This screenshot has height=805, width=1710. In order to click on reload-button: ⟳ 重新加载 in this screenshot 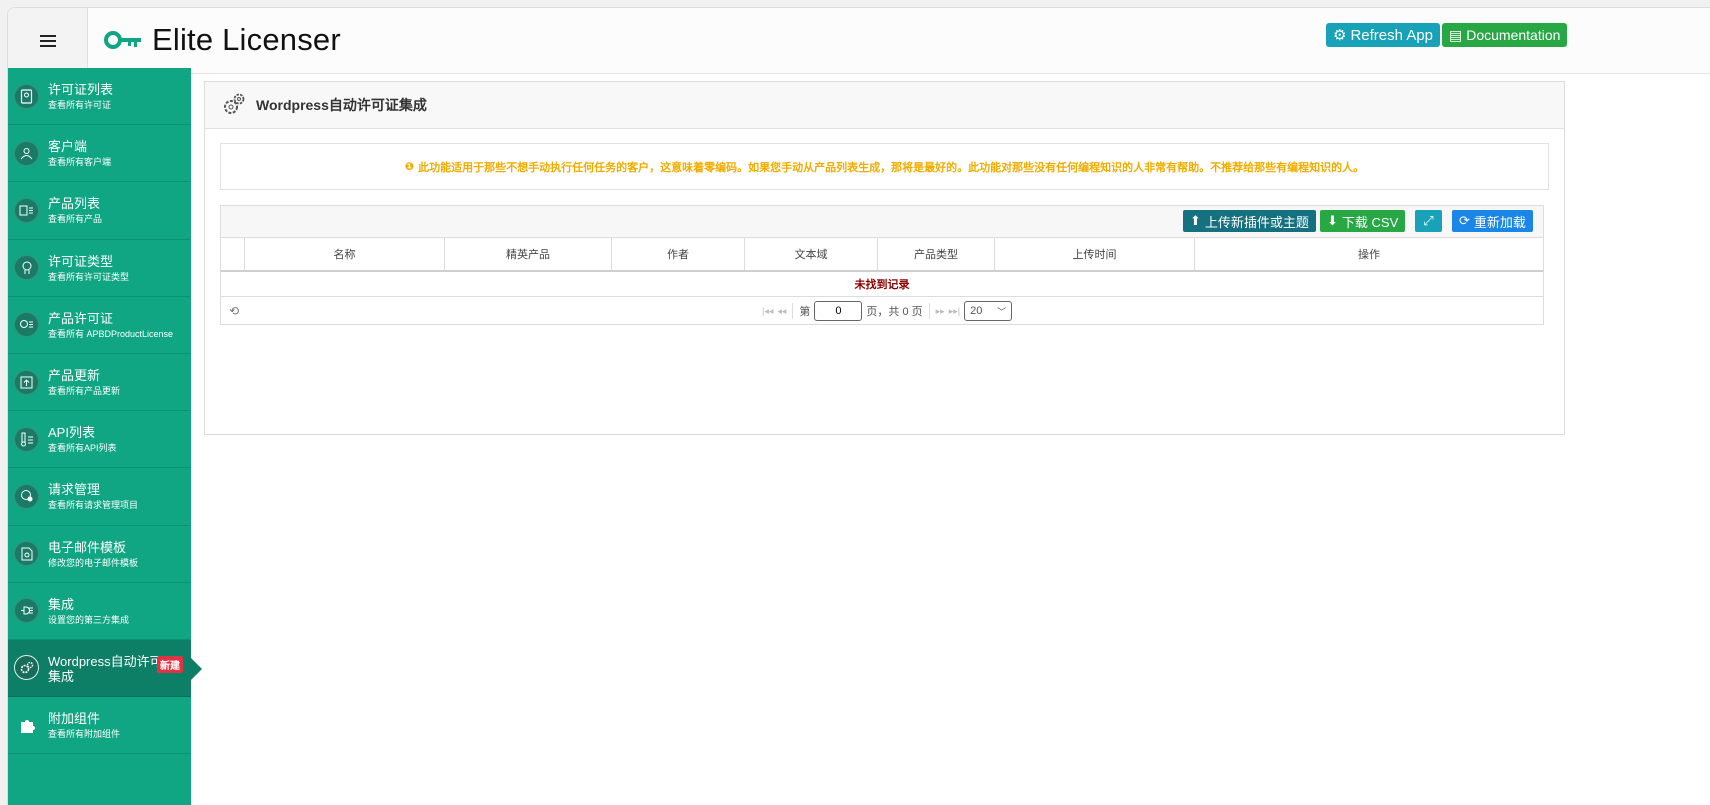, I will do `click(1492, 221)`.